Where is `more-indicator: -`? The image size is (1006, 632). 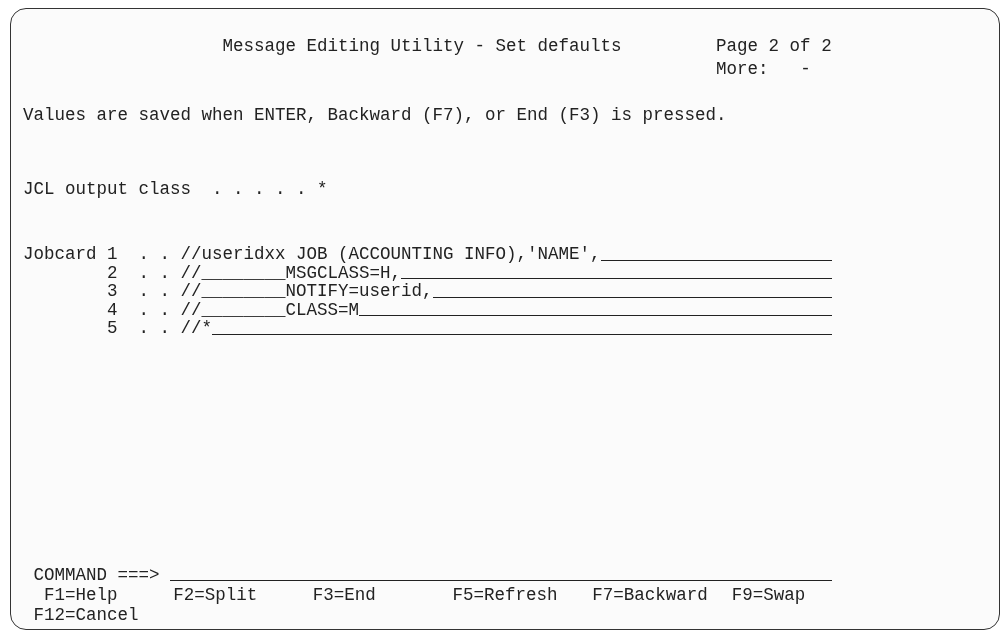 more-indicator: - is located at coordinates (805, 68).